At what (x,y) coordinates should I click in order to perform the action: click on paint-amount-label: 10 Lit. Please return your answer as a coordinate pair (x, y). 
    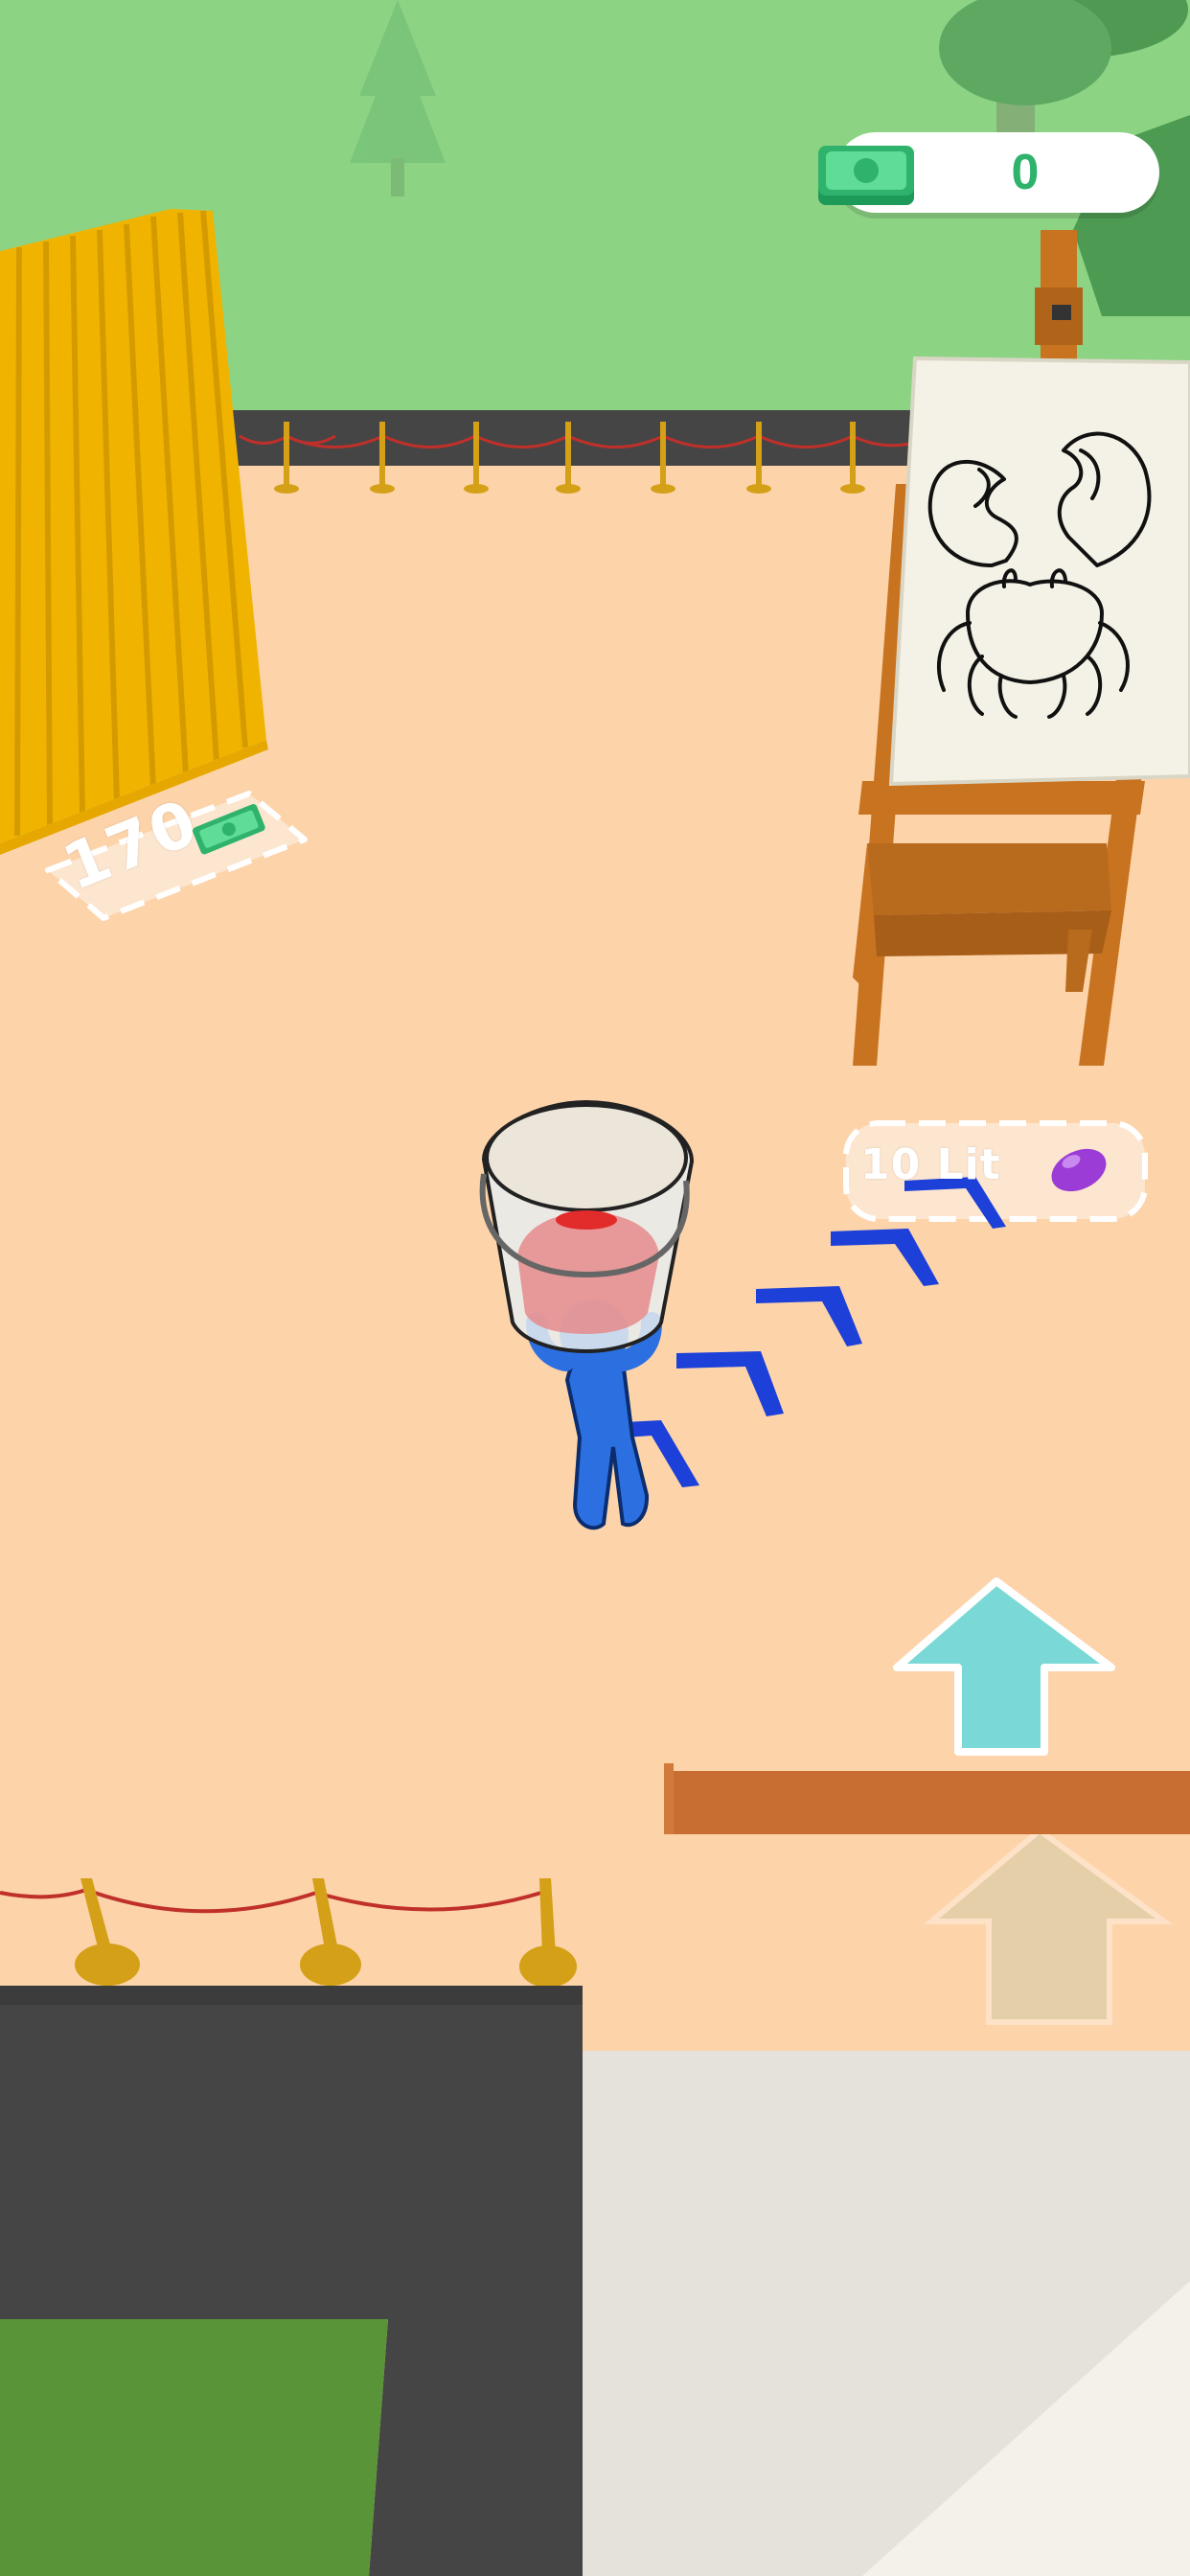
    Looking at the image, I should click on (931, 1164).